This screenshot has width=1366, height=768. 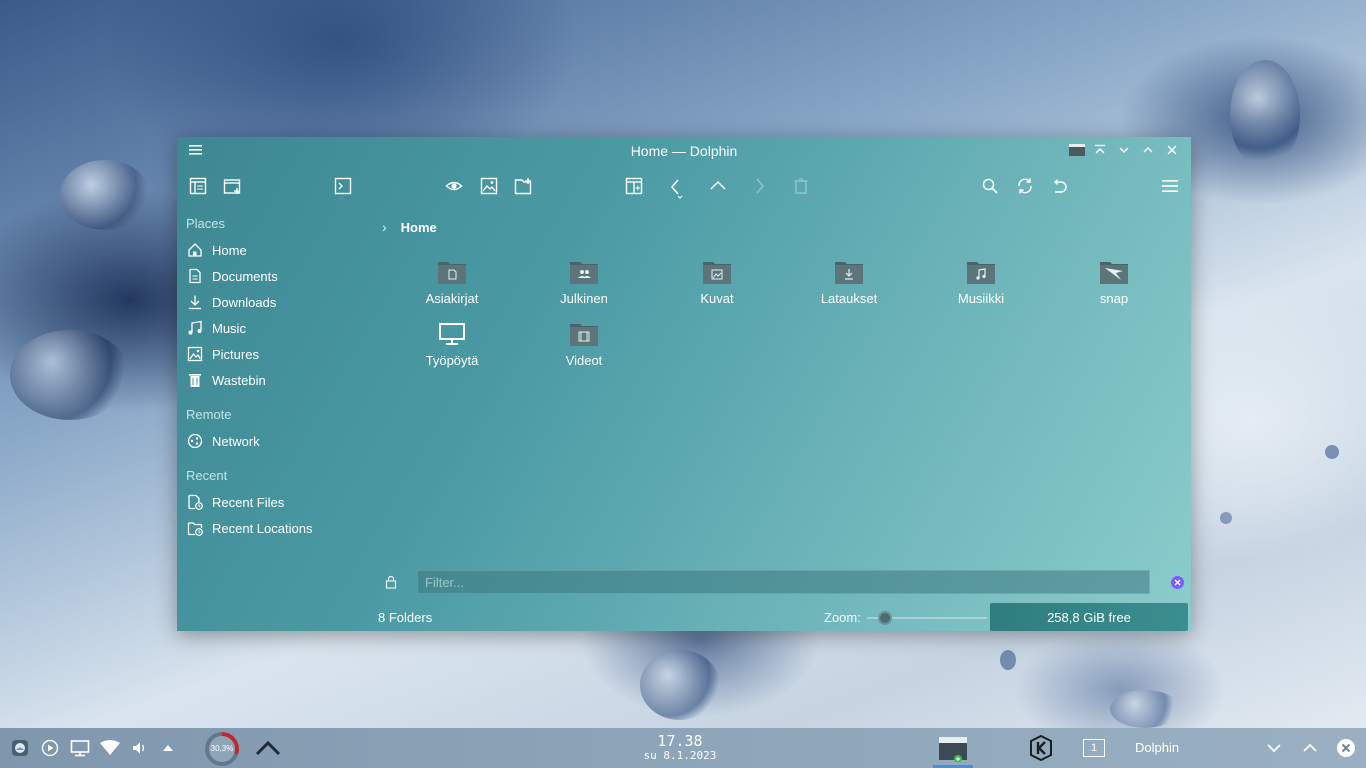 I want to click on split-view-icon, so click(x=634, y=187).